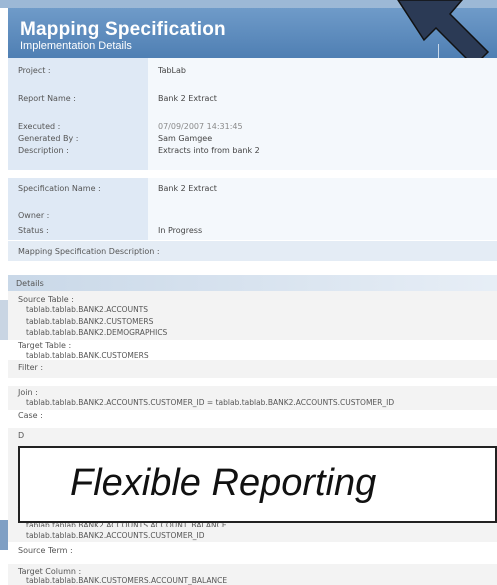 Image resolution: width=497 pixels, height=585 pixels. Describe the element at coordinates (87, 355) in the screenshot. I see `target-table-value: tablab.tablab.BANK.CUSTOMERS` at that location.